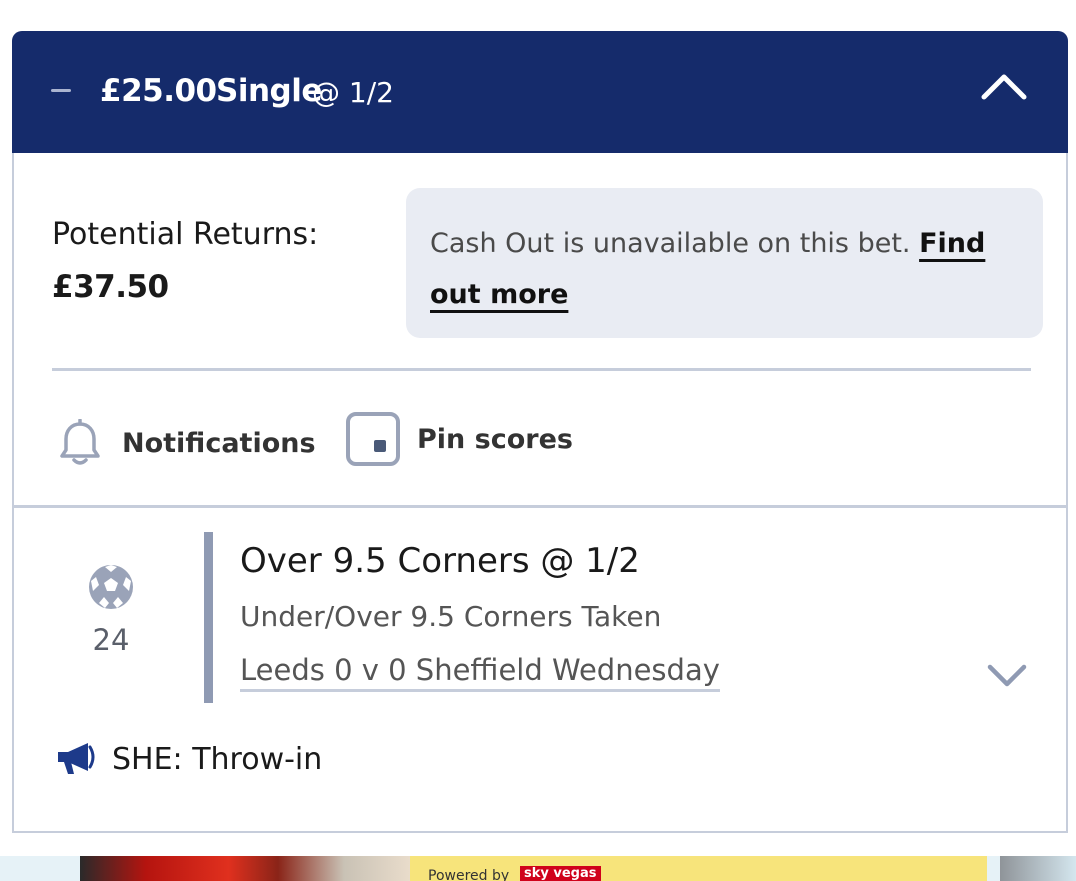 The image size is (1076, 881). I want to click on commentary-text: SHE: Throw-in, so click(217, 759).